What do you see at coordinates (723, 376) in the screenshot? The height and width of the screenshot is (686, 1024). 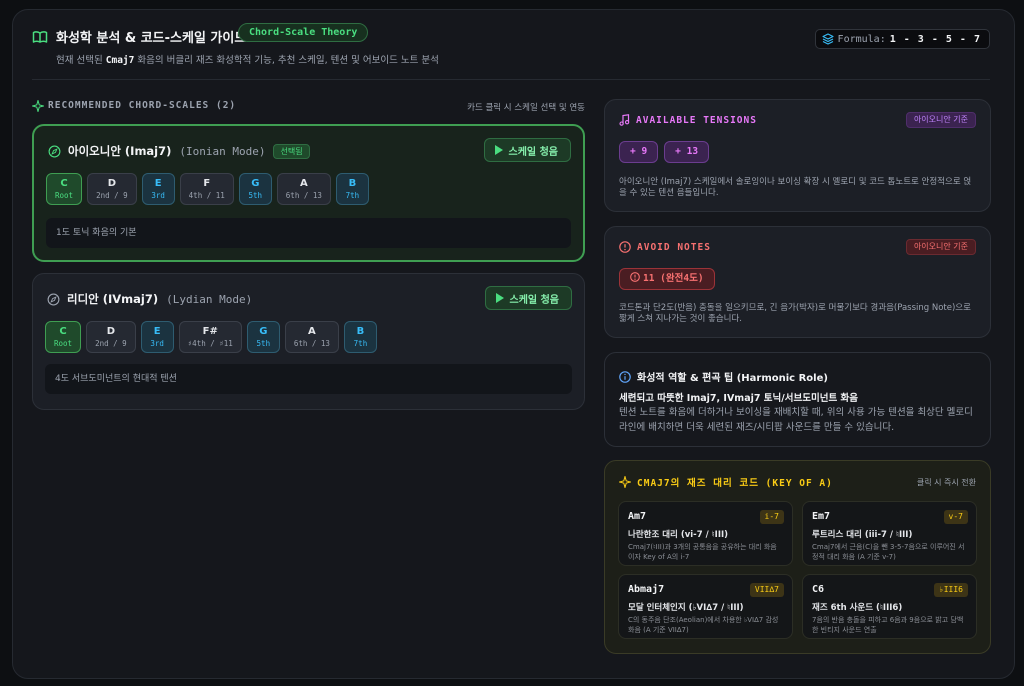 I see `role-header: 화성적 역할 & 편곡 팁 (Harmonic Role)` at bounding box center [723, 376].